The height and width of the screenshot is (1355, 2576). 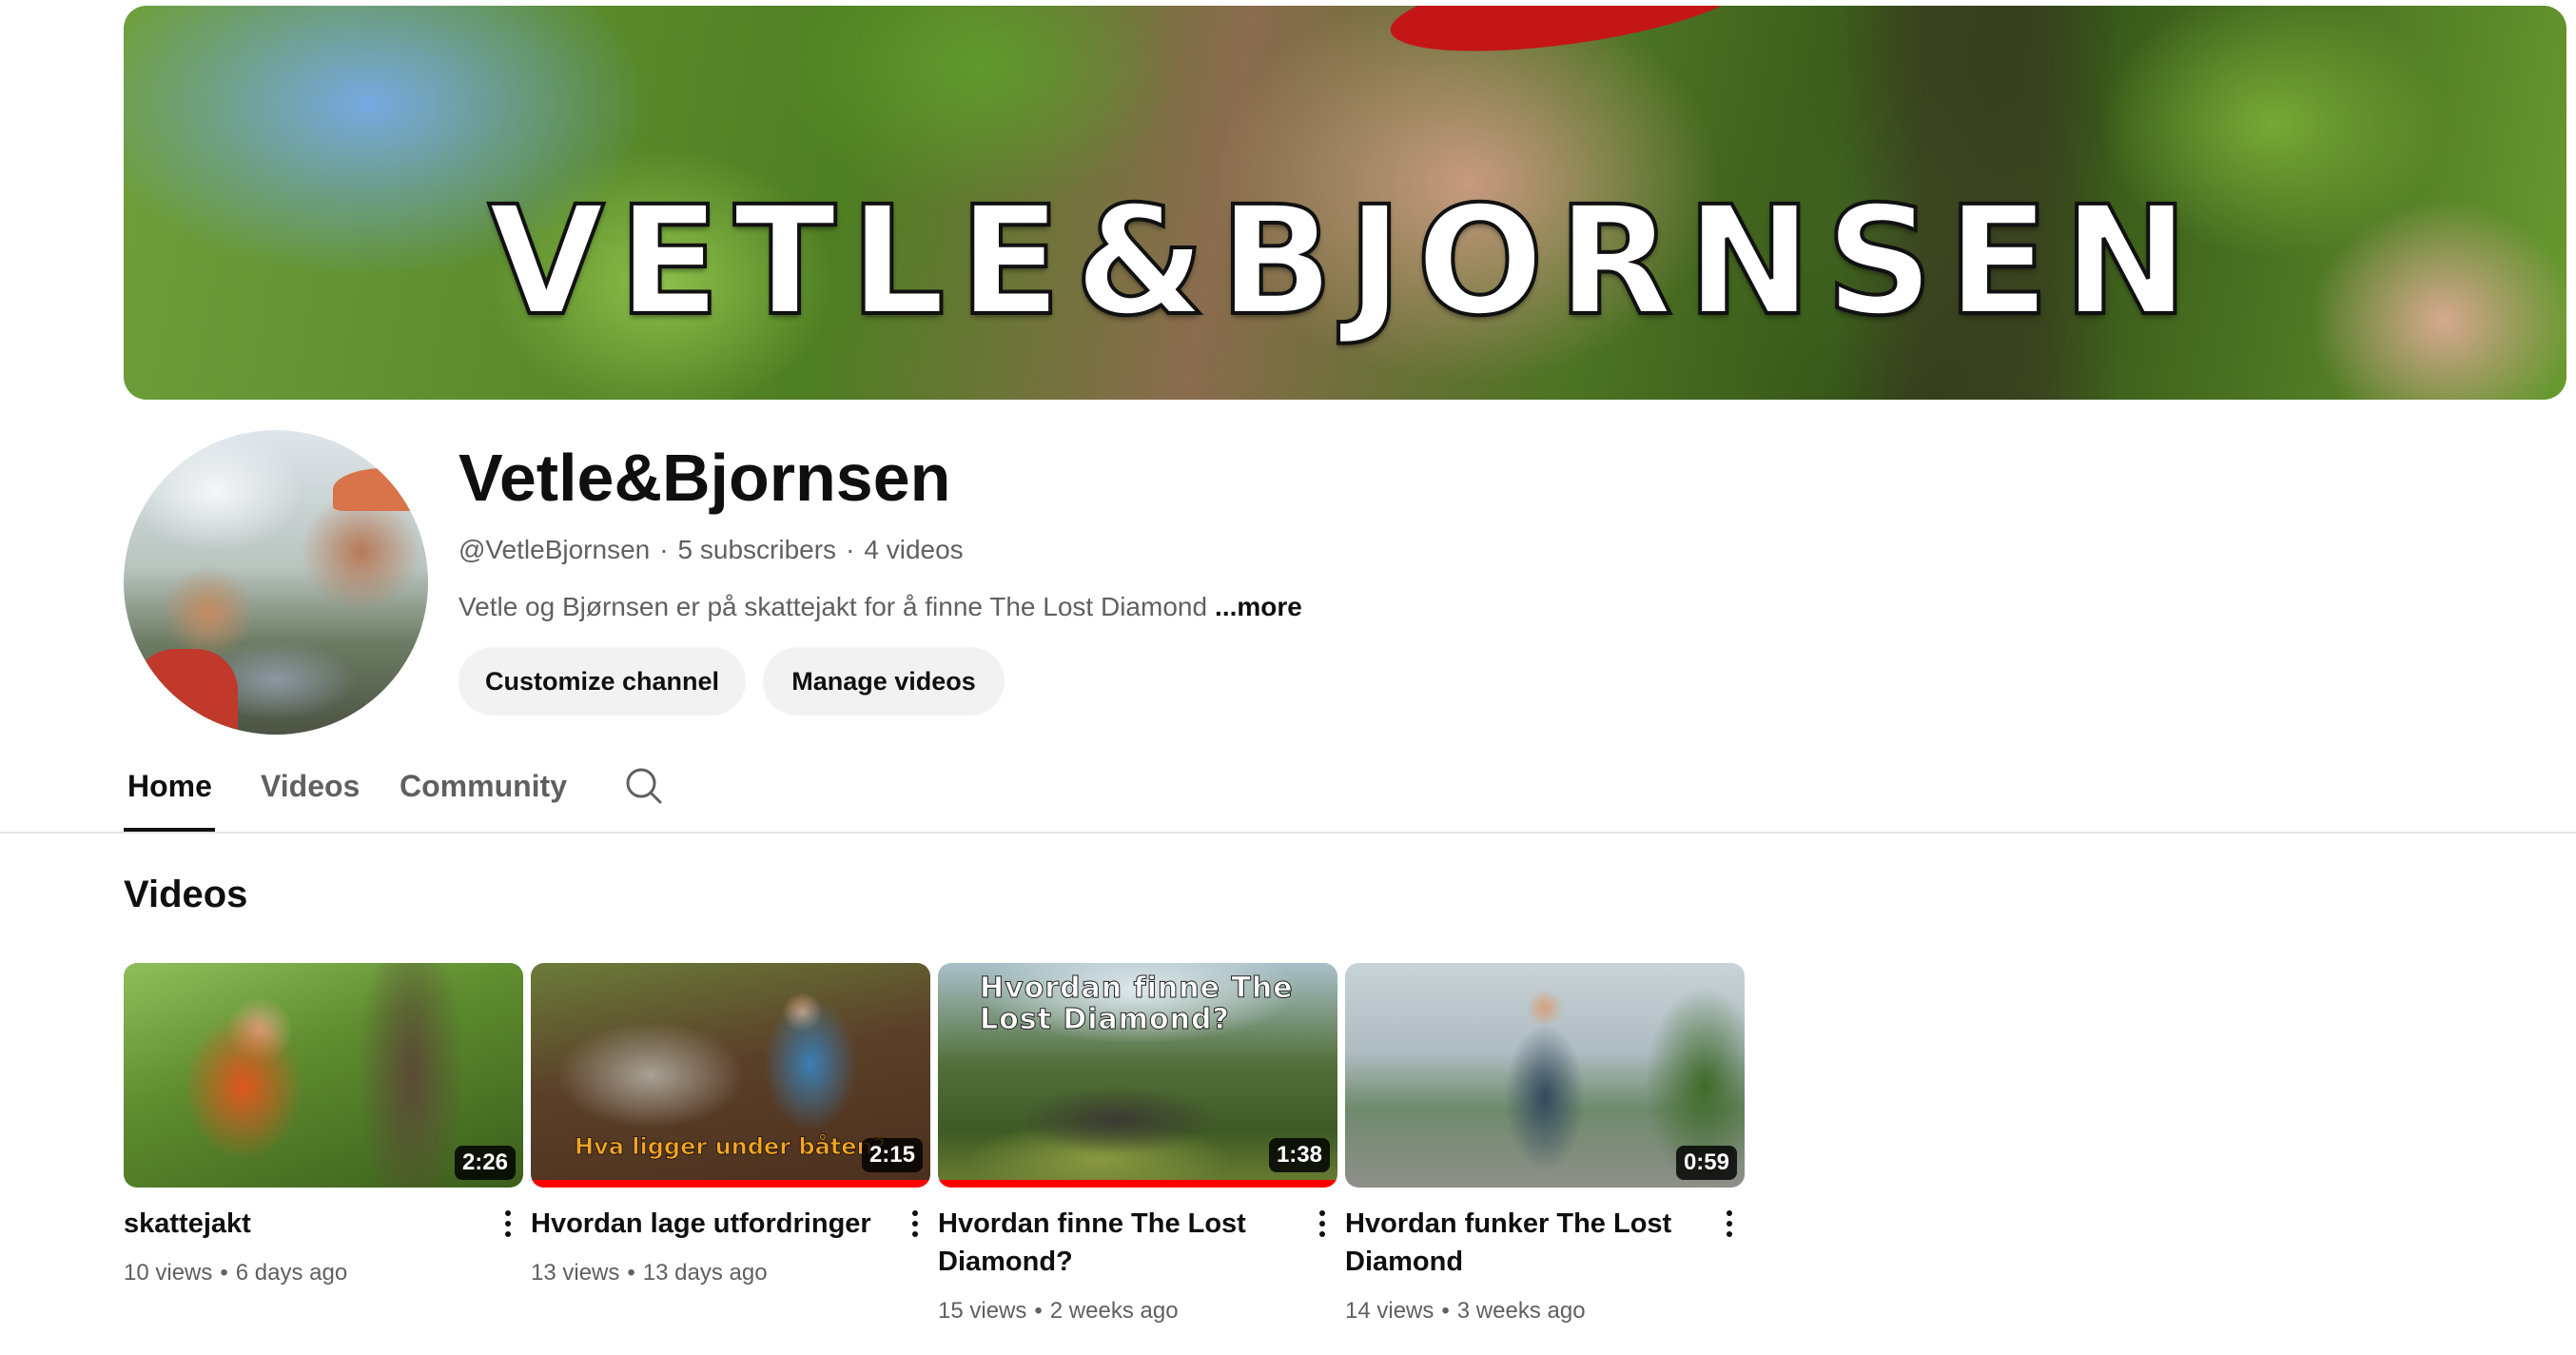 What do you see at coordinates (1706, 1163) in the screenshot?
I see `video-duration: 0:59` at bounding box center [1706, 1163].